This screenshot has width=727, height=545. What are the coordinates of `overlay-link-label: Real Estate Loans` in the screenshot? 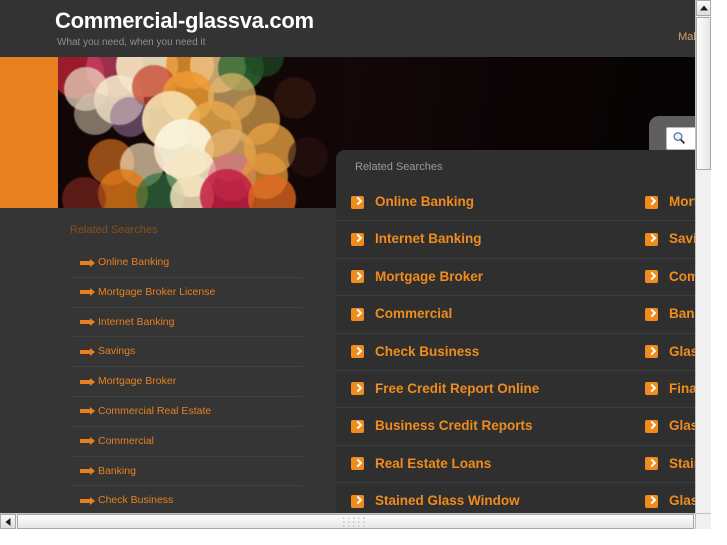 It's located at (433, 463).